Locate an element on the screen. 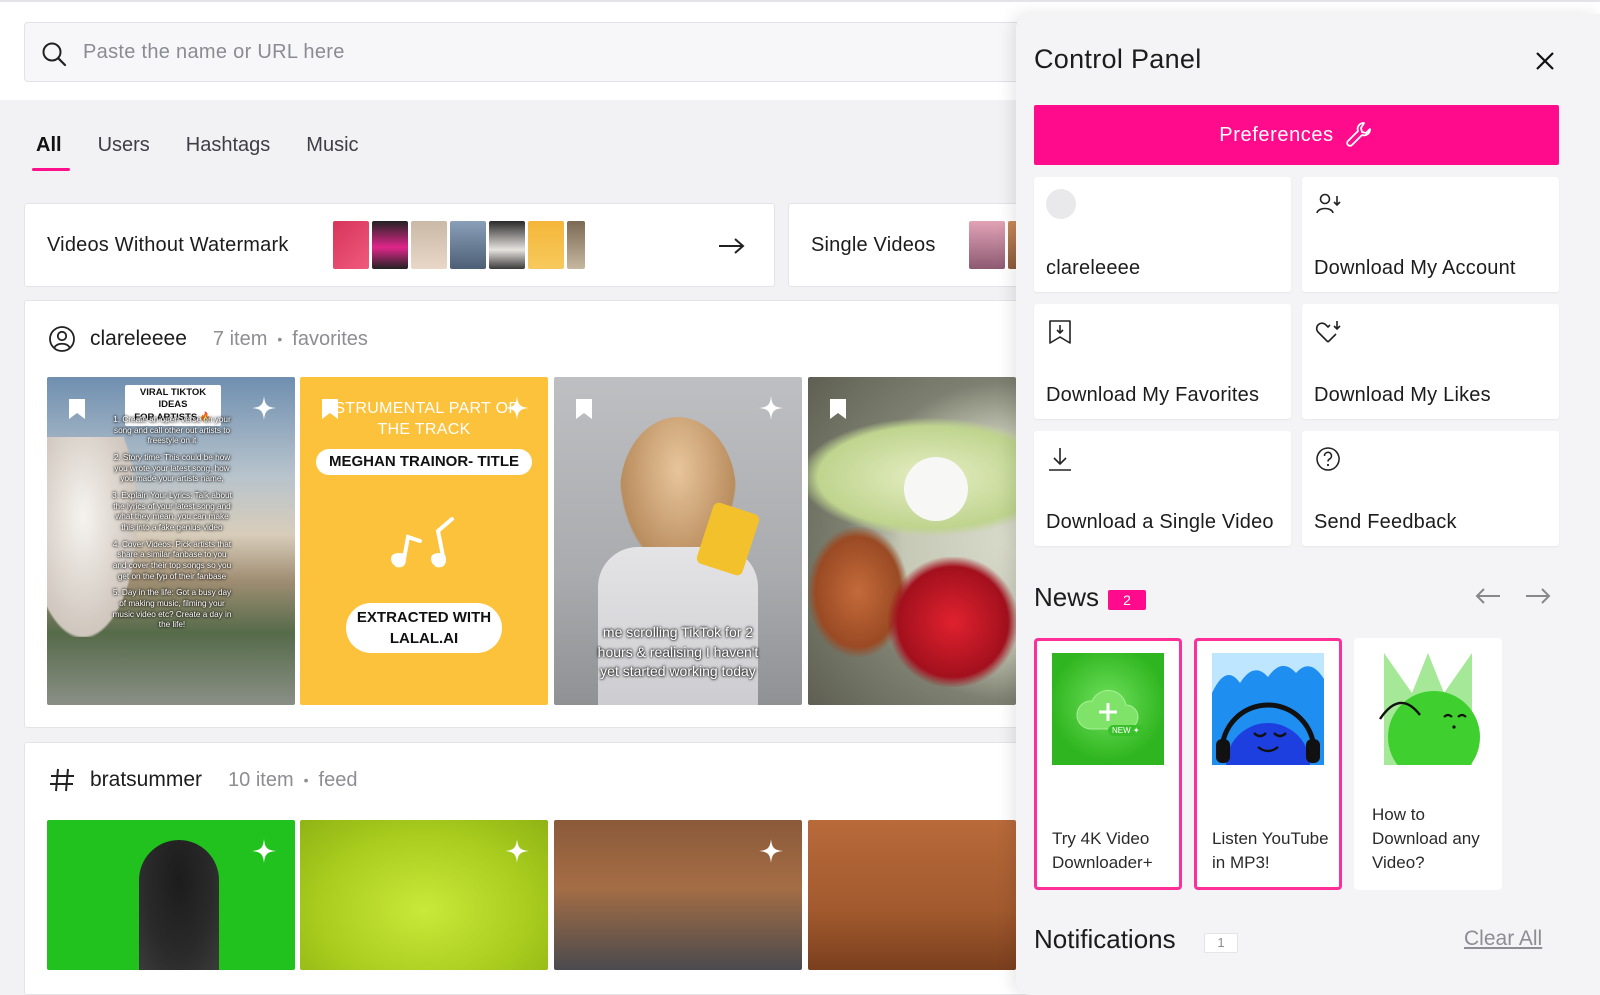 Image resolution: width=1600 pixels, height=995 pixels. user-circle-icon is located at coordinates (62, 339).